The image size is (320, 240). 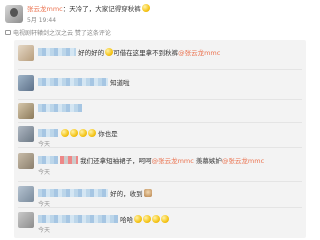 I want to click on comment-text: 好的，收到, so click(x=126, y=194).